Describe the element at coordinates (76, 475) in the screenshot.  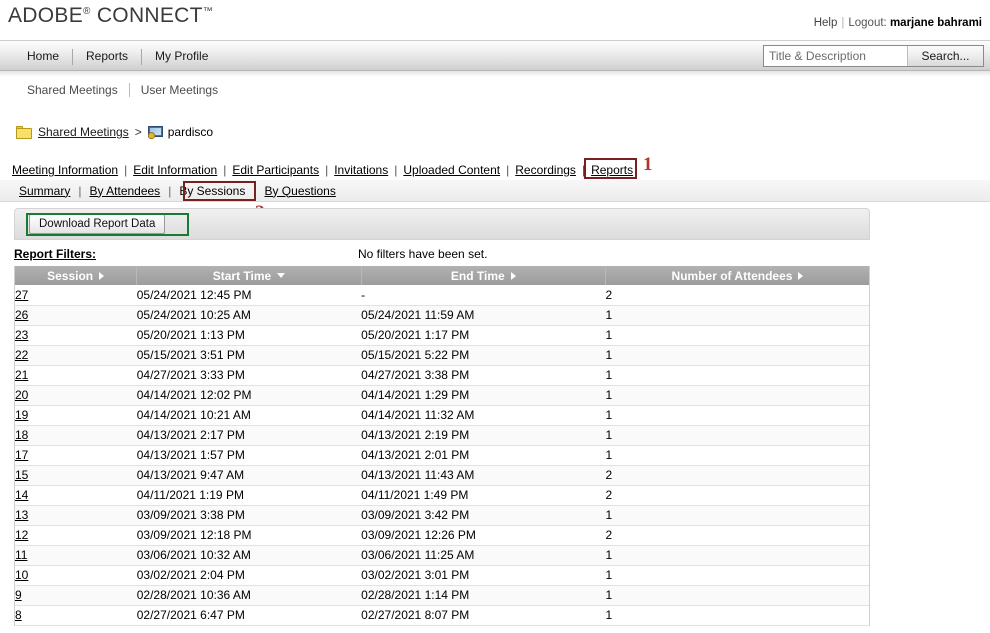
I see `cell-session: 15` at that location.